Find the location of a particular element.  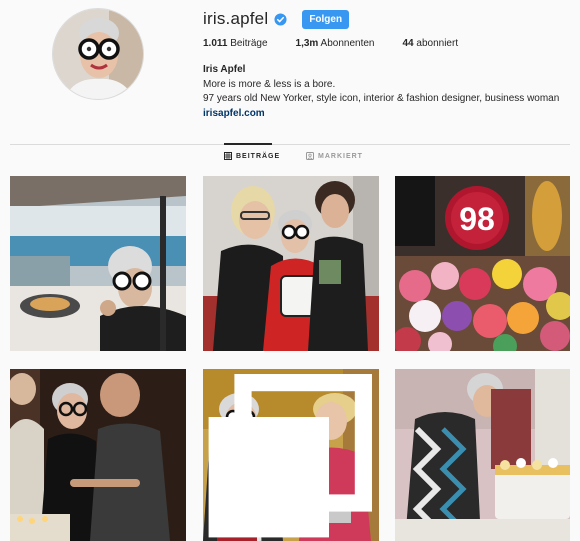

post-tile: 98 is located at coordinates (482, 263).